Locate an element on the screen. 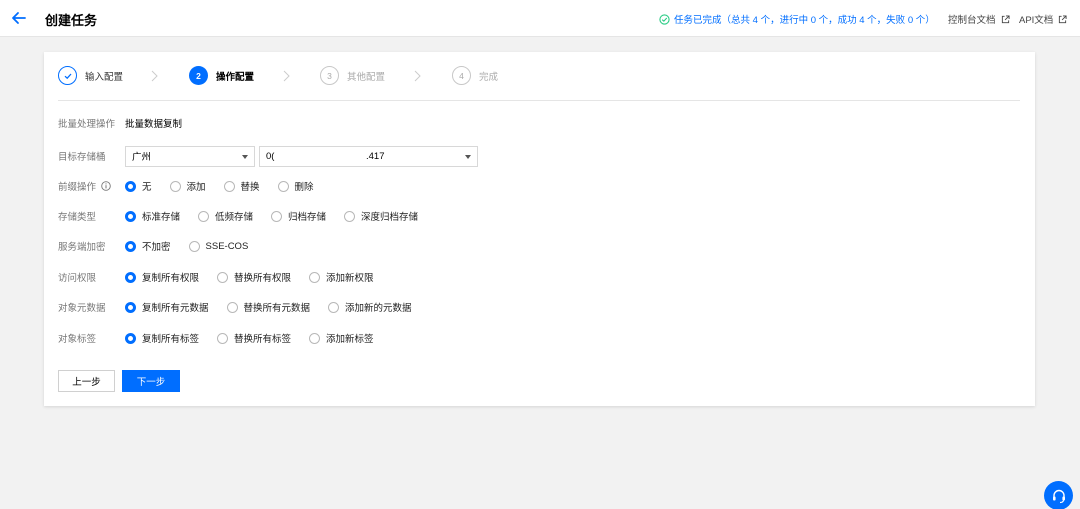 The width and height of the screenshot is (1080, 509). operation-row: 批量处理操作 批量数据复制 is located at coordinates (538, 123).